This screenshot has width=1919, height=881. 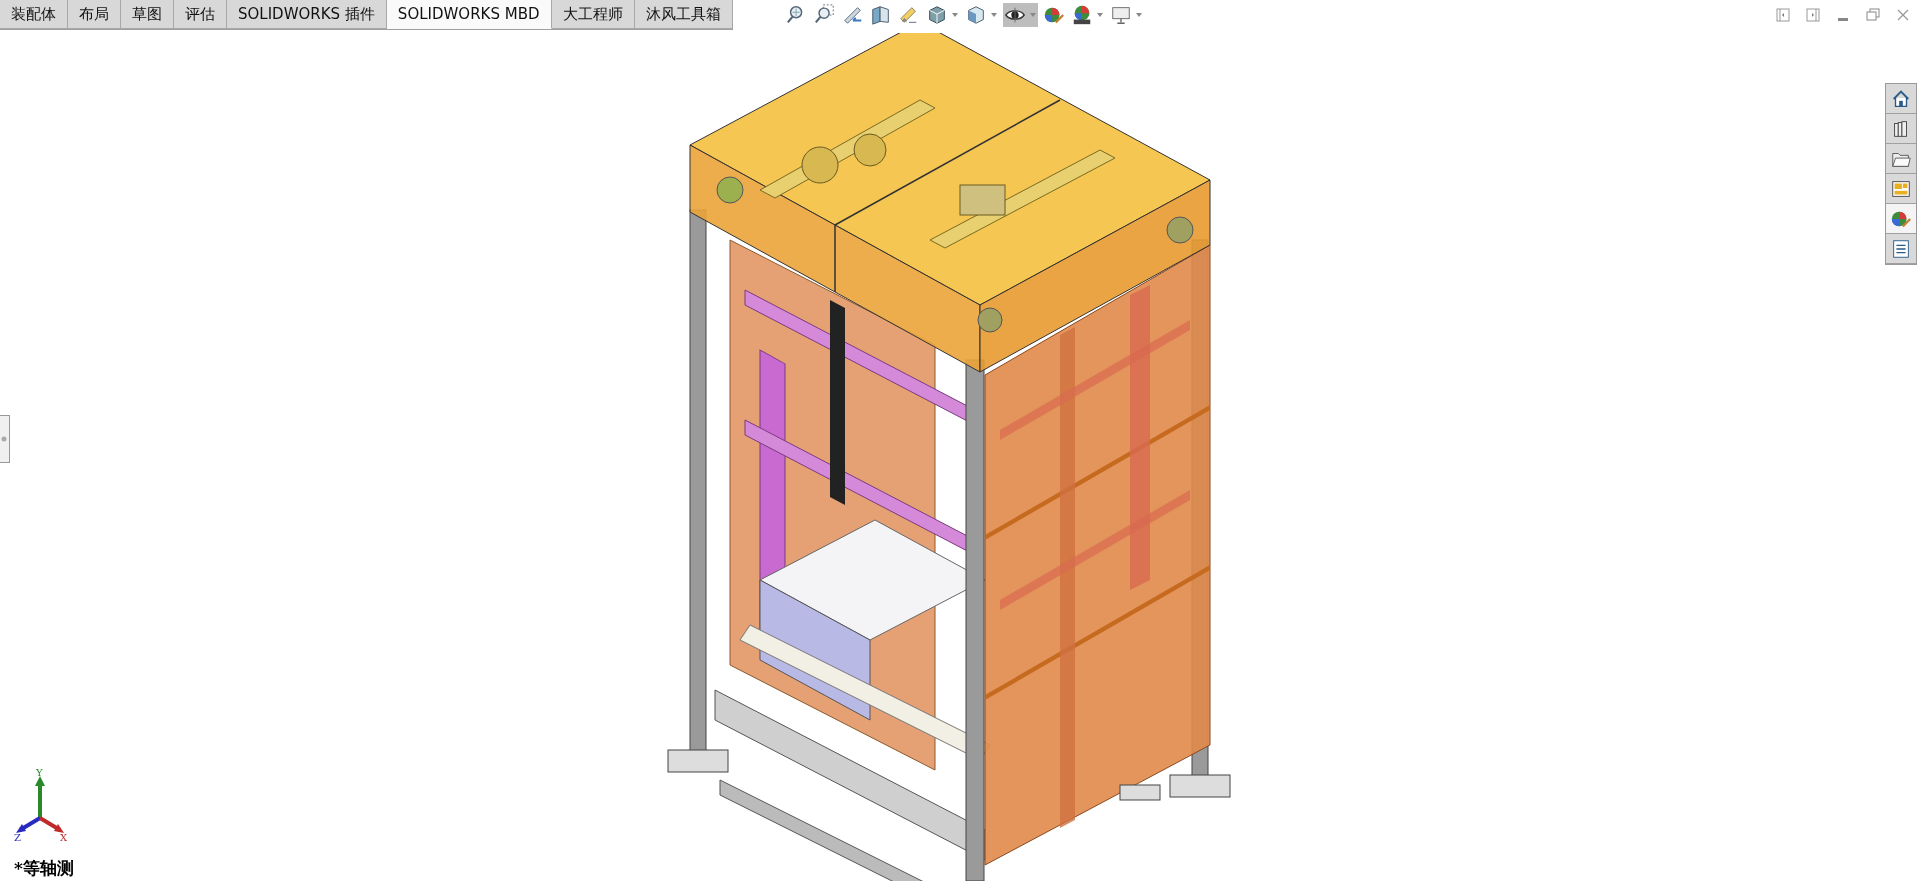 I want to click on axis-label: X, so click(x=64, y=837).